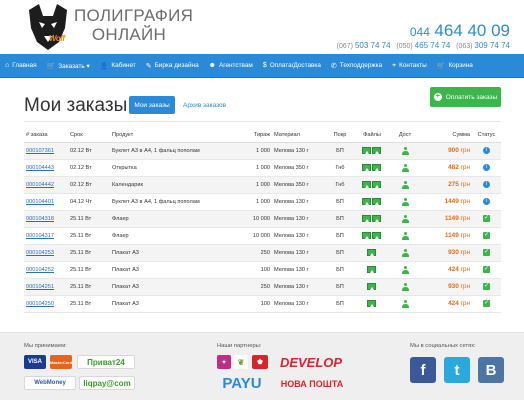  Describe the element at coordinates (445, 270) in the screenshot. I see `sum-cell: 424 грн` at that location.